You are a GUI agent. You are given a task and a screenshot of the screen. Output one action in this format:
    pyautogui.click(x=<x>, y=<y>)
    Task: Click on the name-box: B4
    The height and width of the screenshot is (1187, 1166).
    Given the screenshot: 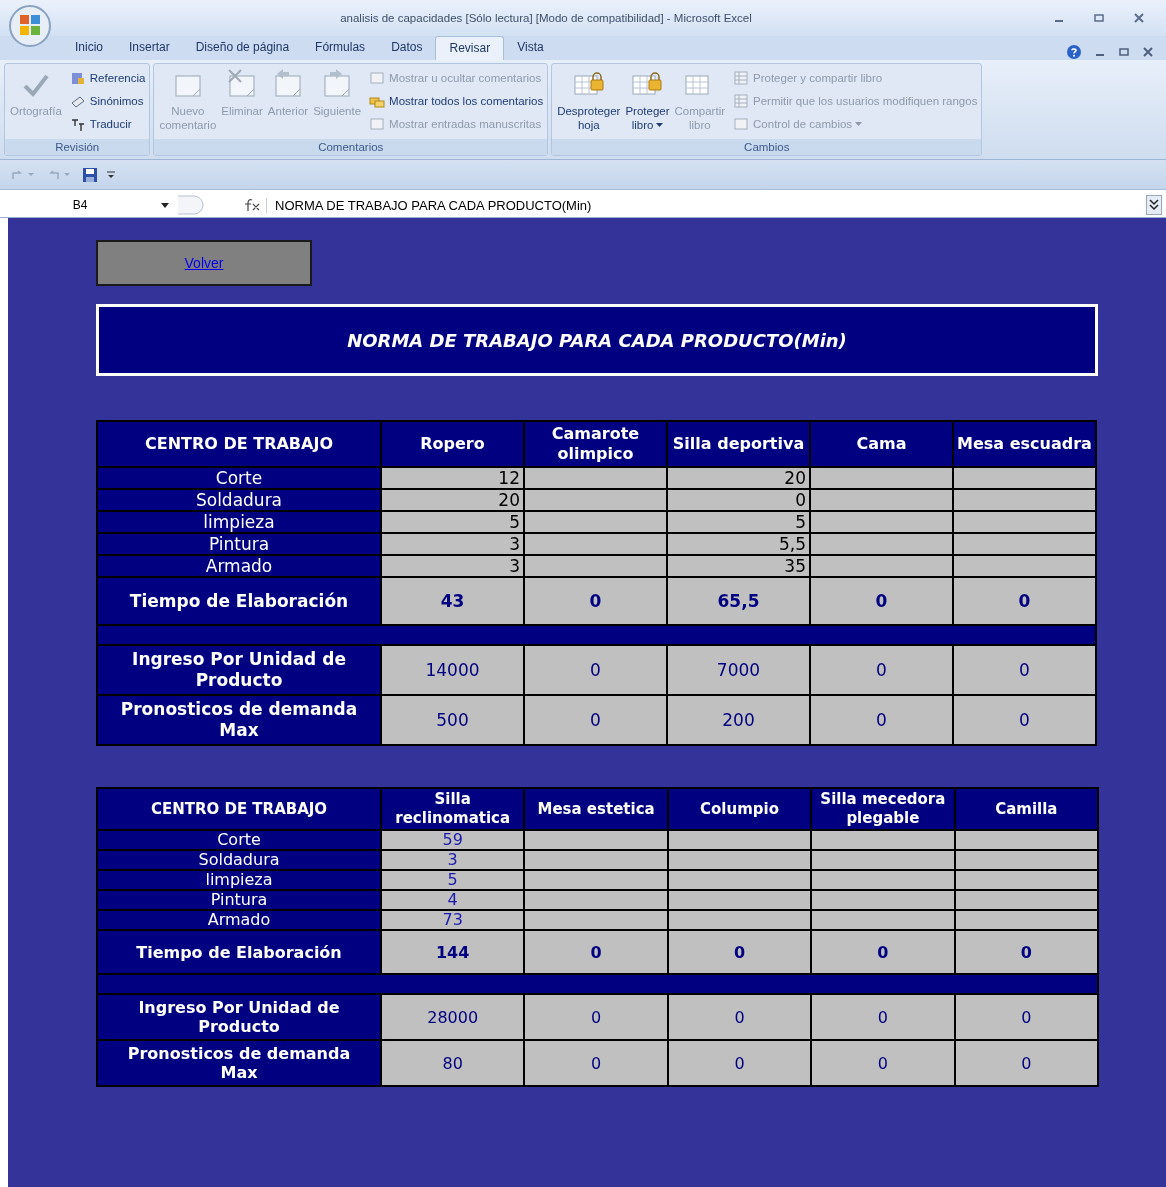 What is the action you would take?
    pyautogui.click(x=80, y=205)
    